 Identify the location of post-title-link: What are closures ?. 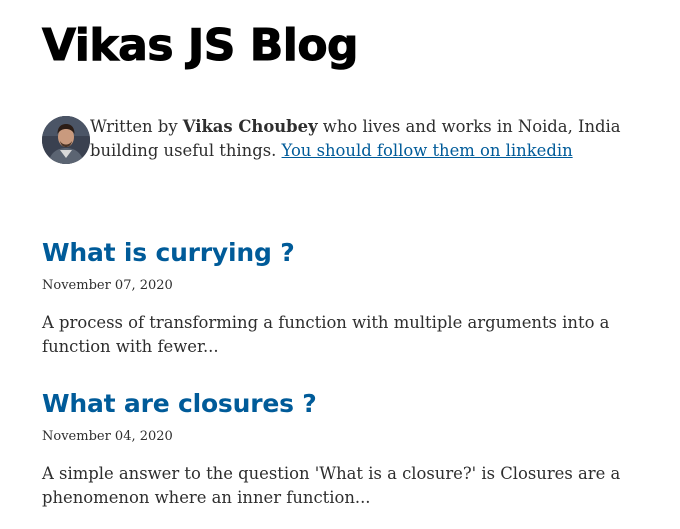
(179, 403).